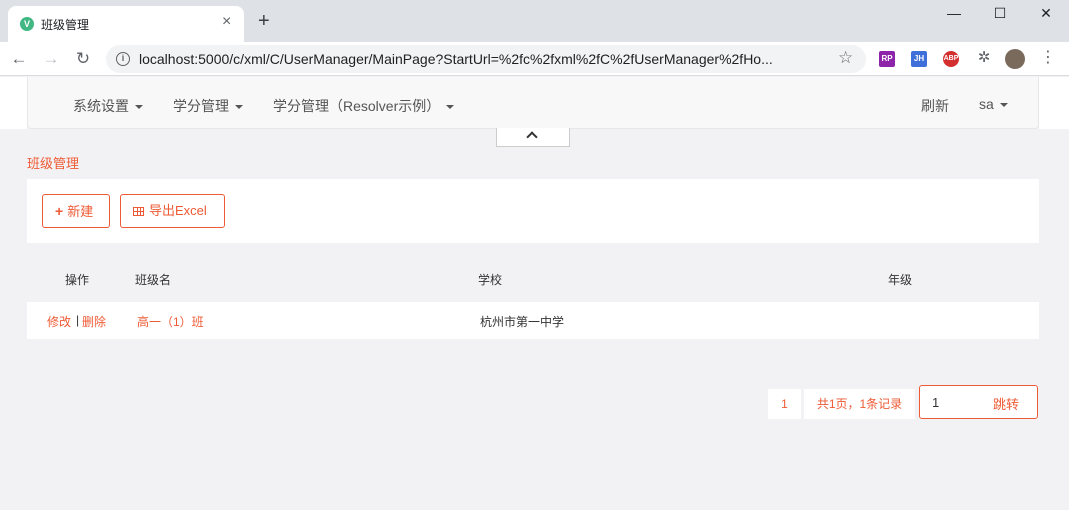 The width and height of the screenshot is (1069, 510). I want to click on navbar-gutter-right, so click(1054, 103).